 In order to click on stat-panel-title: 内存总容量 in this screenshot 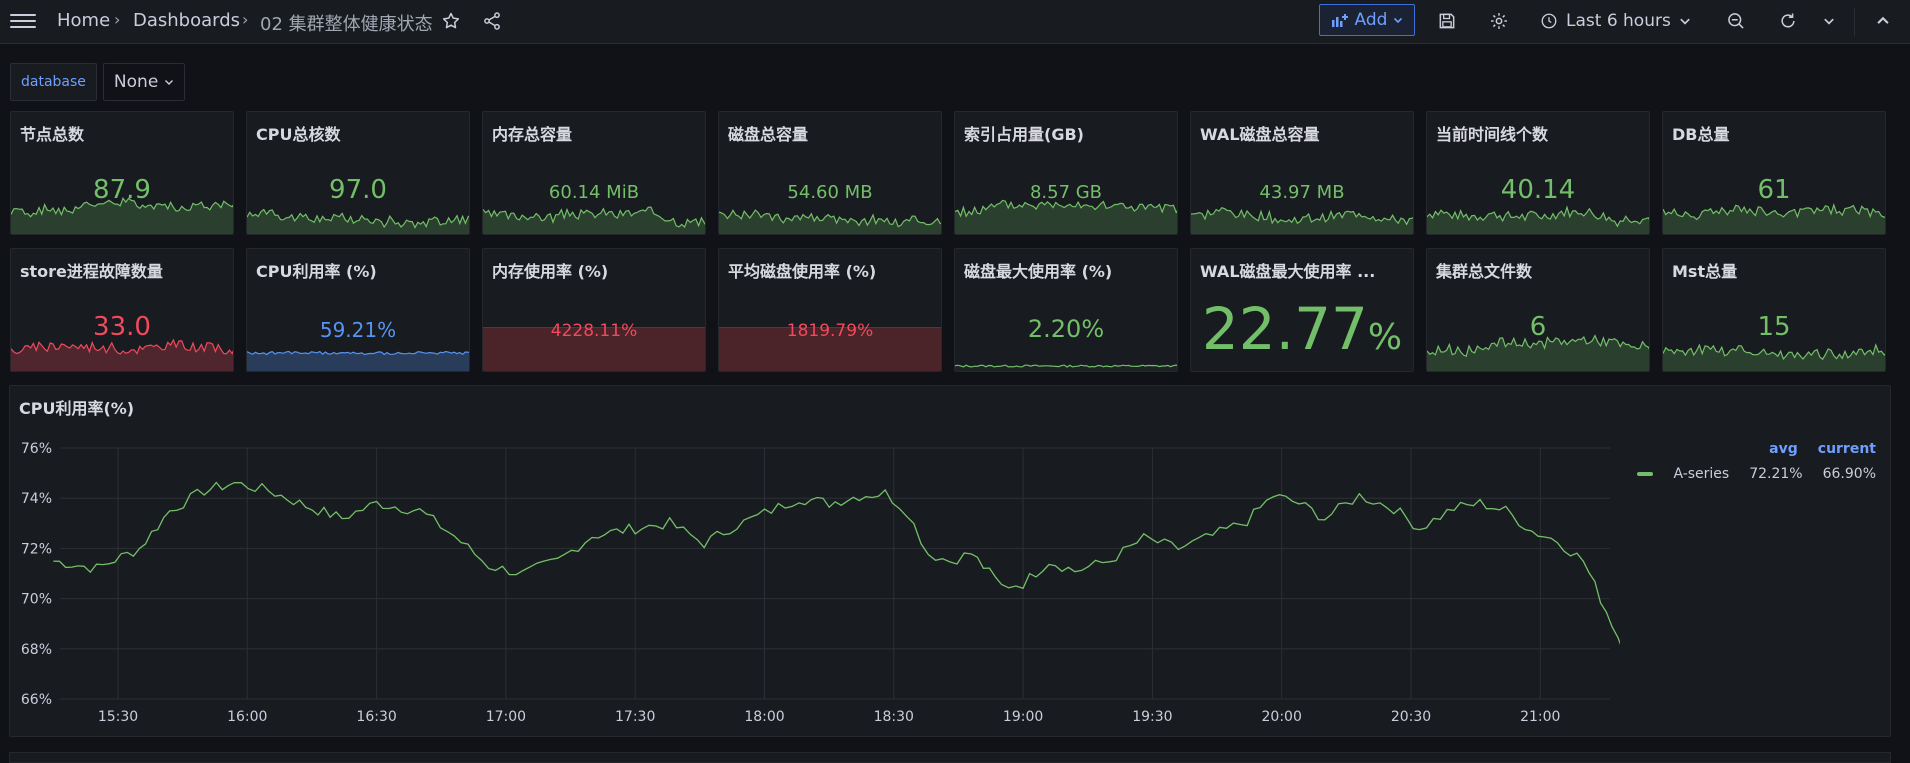, I will do `click(532, 134)`.